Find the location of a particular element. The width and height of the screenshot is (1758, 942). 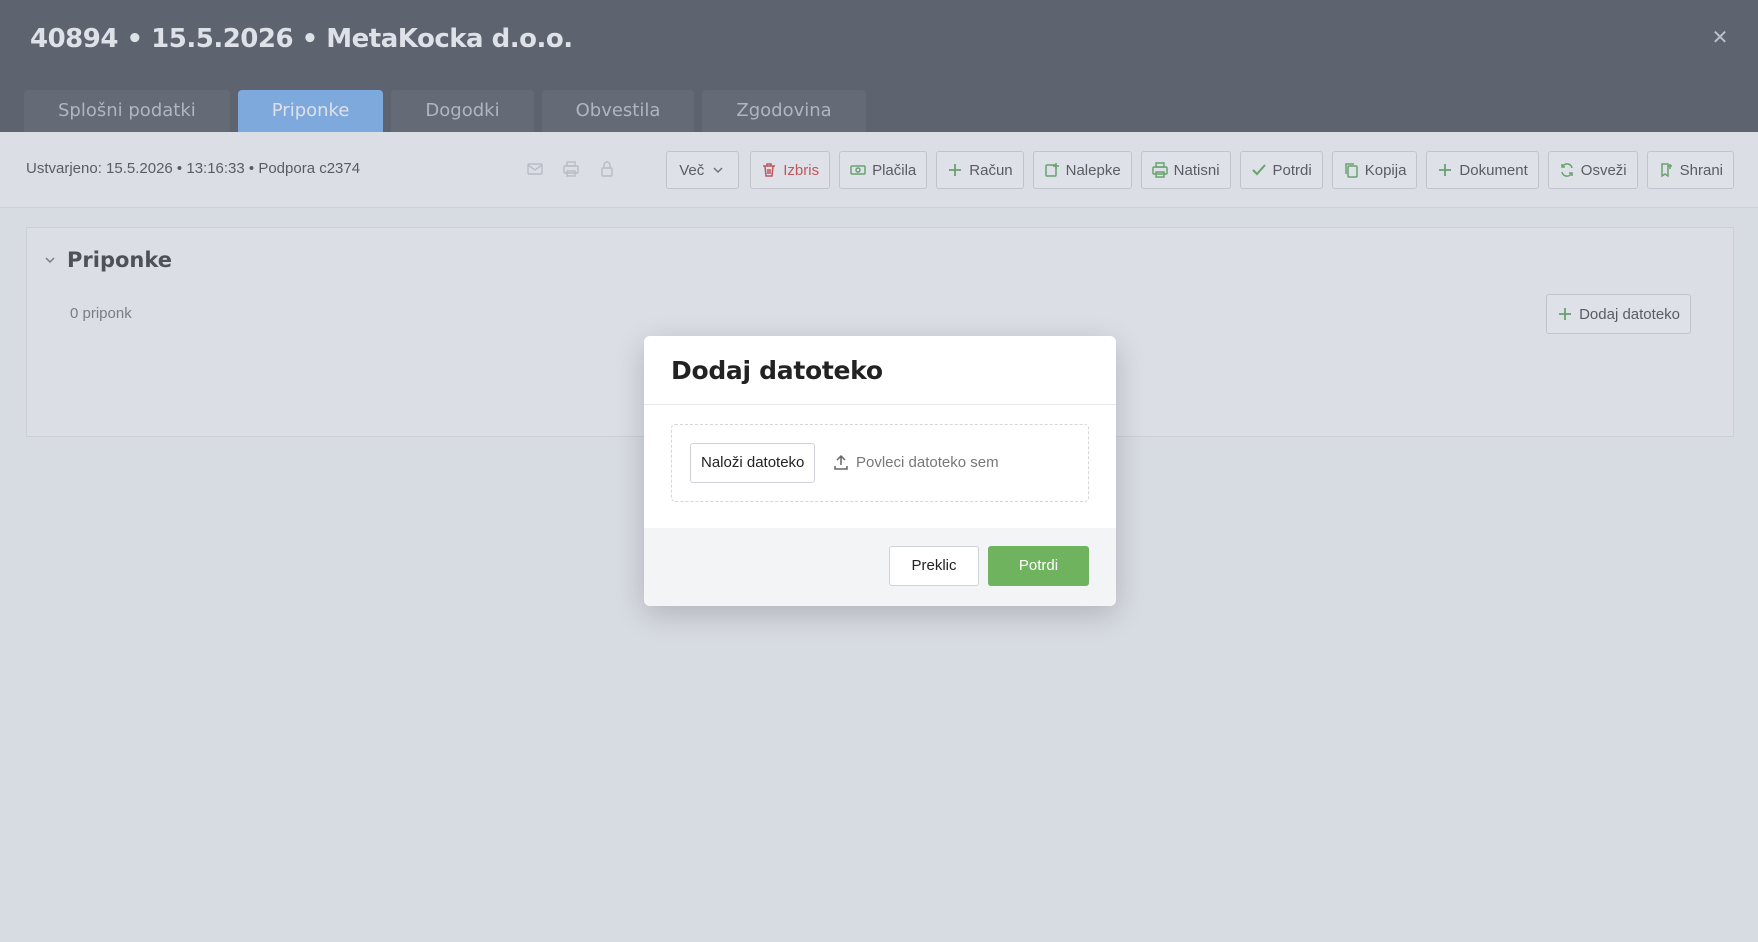

drag-hint-text: Povleci datoteko sem is located at coordinates (927, 462).